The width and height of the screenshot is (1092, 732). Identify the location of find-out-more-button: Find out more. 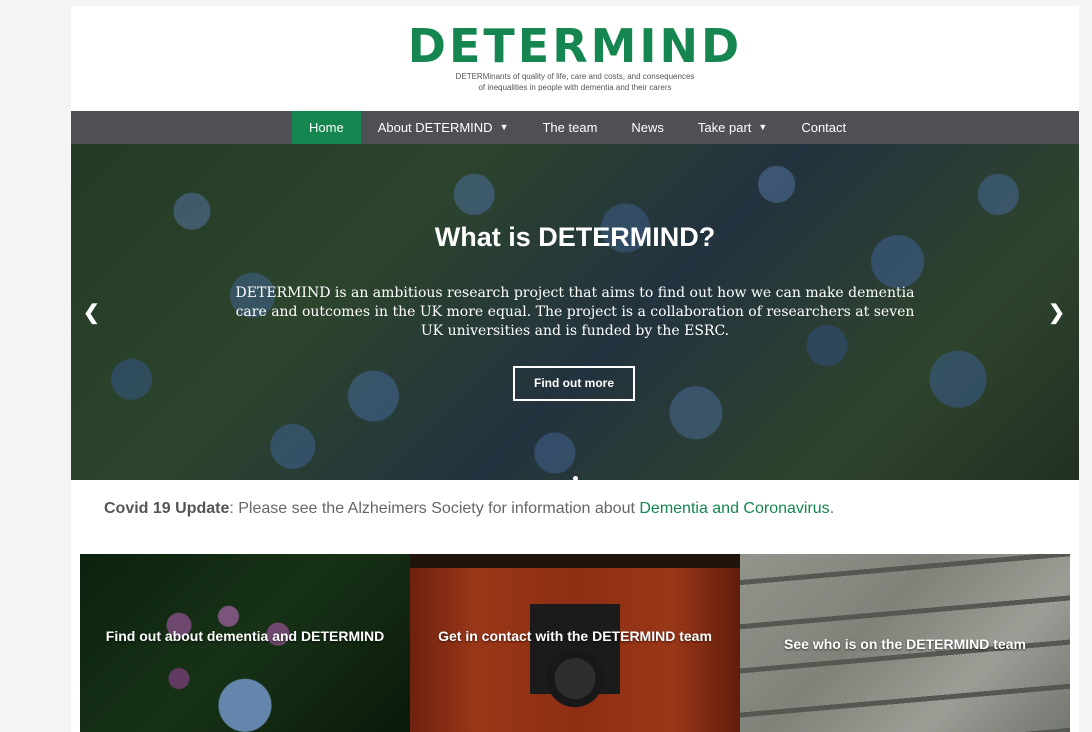
(574, 383).